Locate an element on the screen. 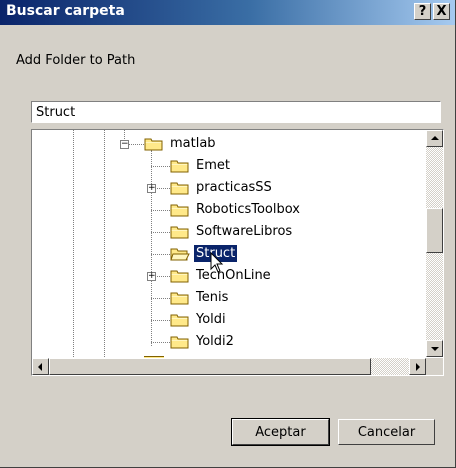 The height and width of the screenshot is (468, 456). tree-item-label: matlab is located at coordinates (193, 143).